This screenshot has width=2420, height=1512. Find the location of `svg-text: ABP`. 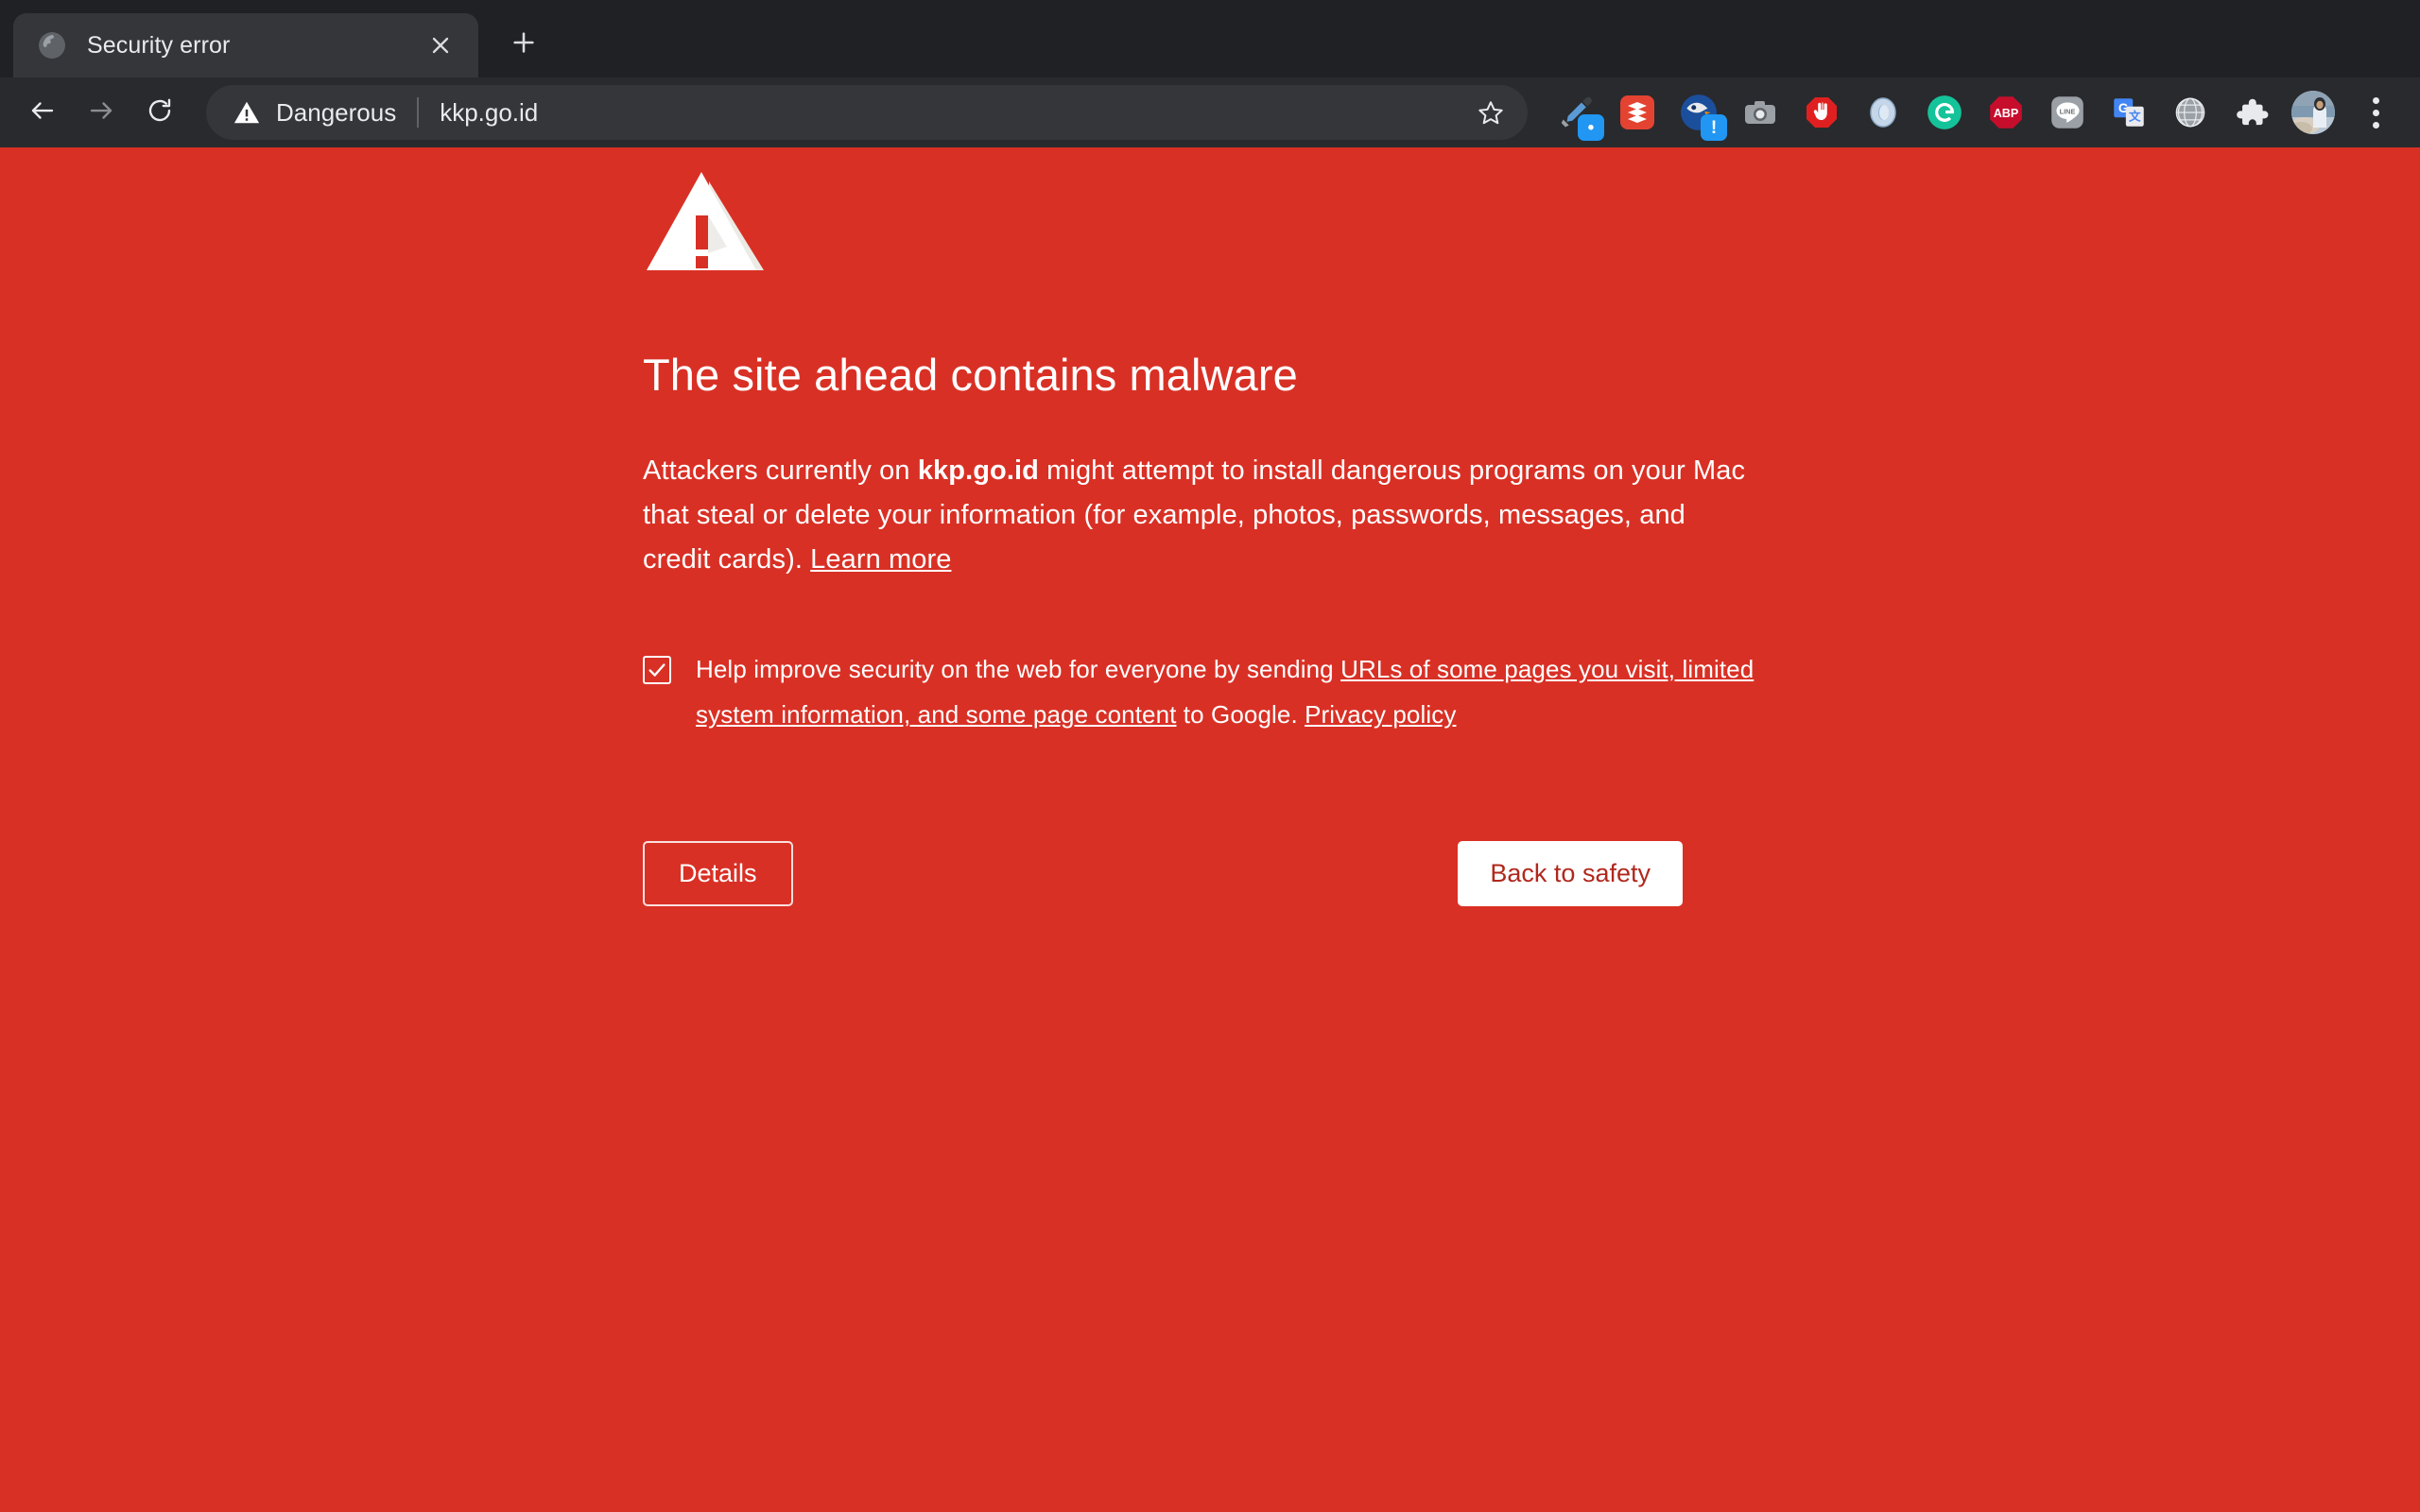

svg-text: ABP is located at coordinates (2007, 113).